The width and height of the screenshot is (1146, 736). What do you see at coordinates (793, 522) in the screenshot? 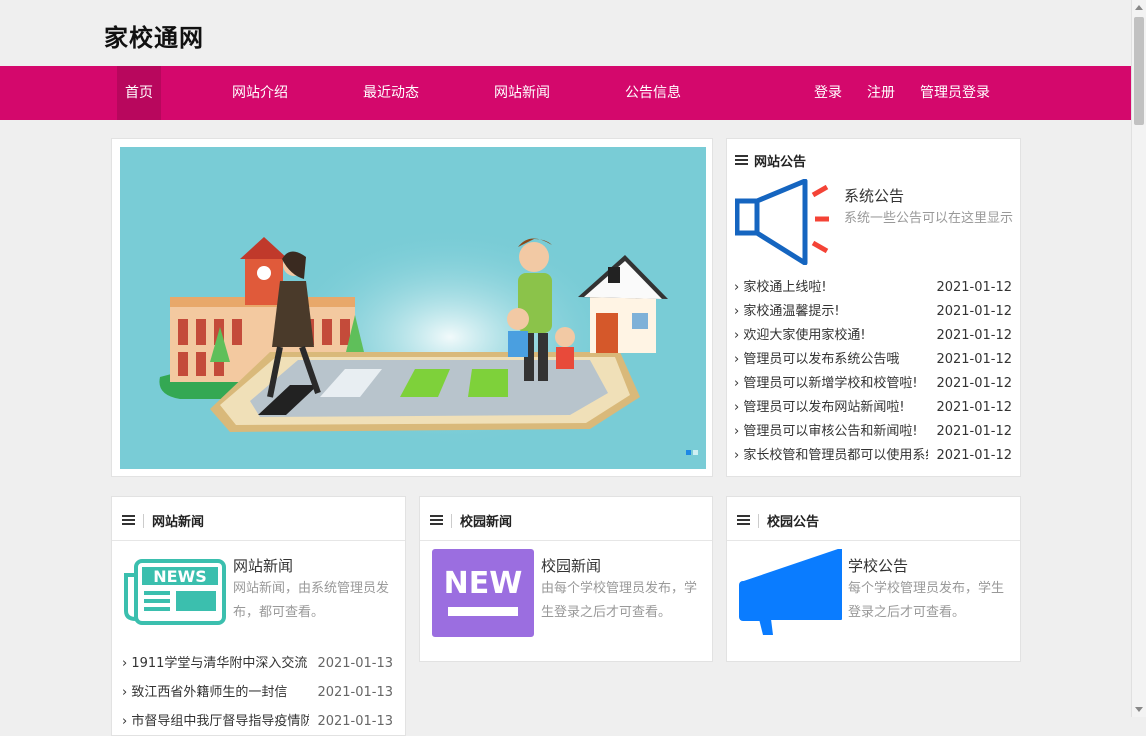
I see `campus-notice-title: 校园公告` at bounding box center [793, 522].